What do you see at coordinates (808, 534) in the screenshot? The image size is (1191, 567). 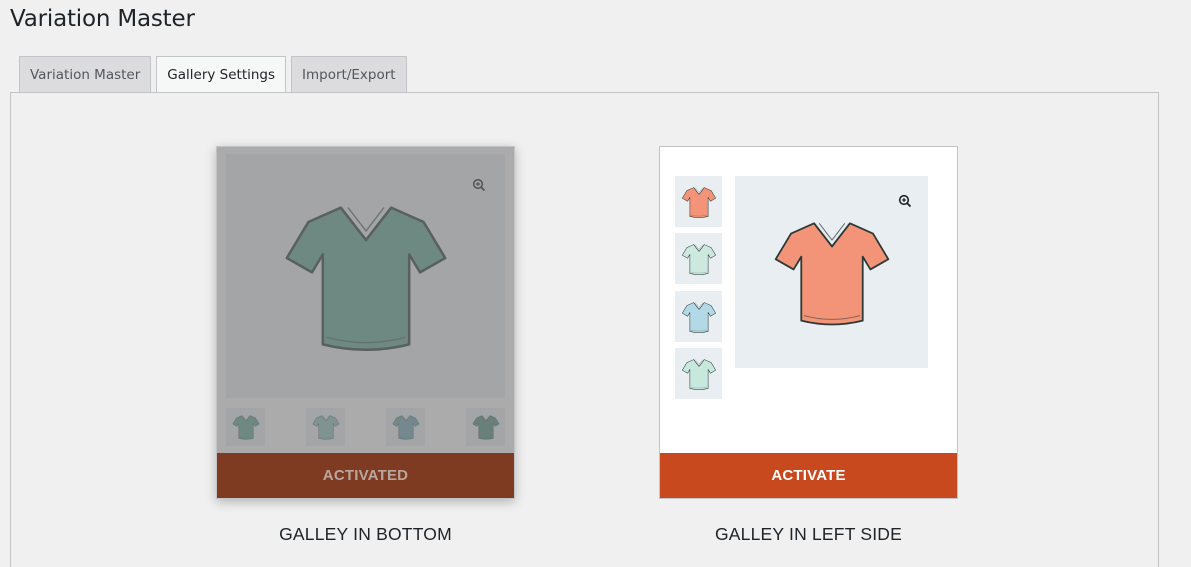 I see `gallery-left-caption: GALLEY IN LEFT SIDE` at bounding box center [808, 534].